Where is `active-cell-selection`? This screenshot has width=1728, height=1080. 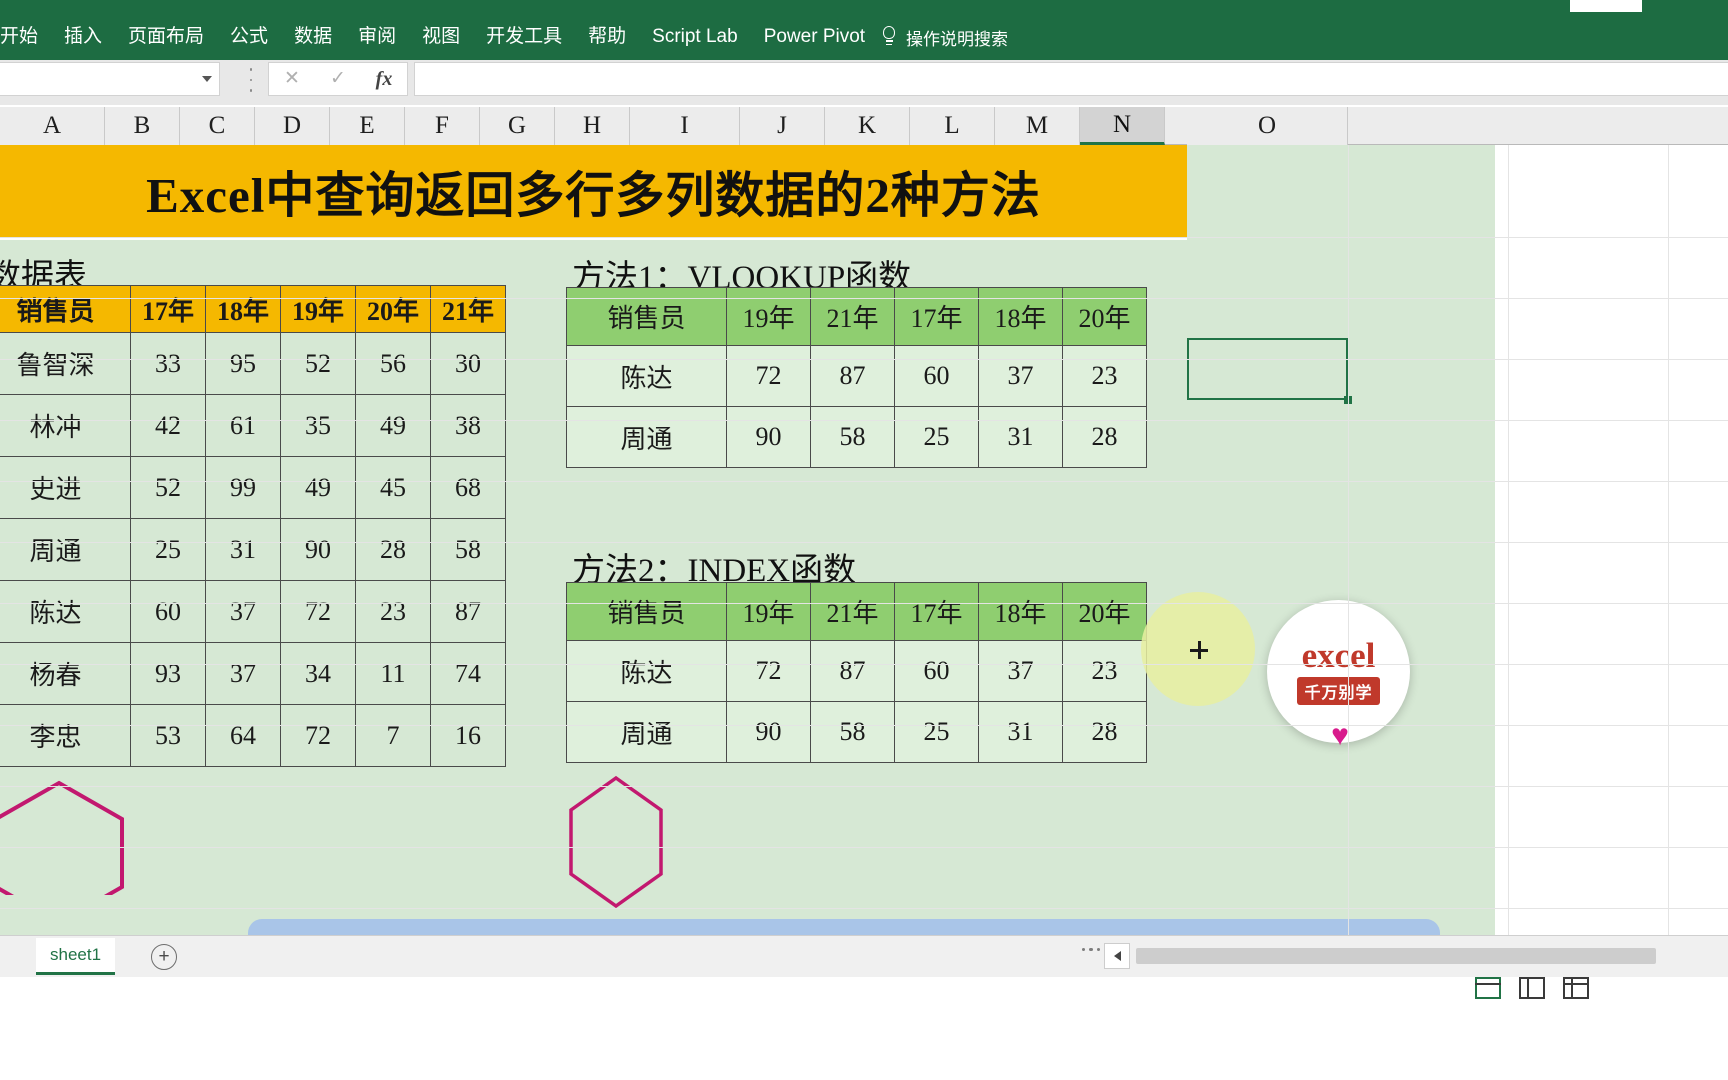
active-cell-selection is located at coordinates (1267, 369).